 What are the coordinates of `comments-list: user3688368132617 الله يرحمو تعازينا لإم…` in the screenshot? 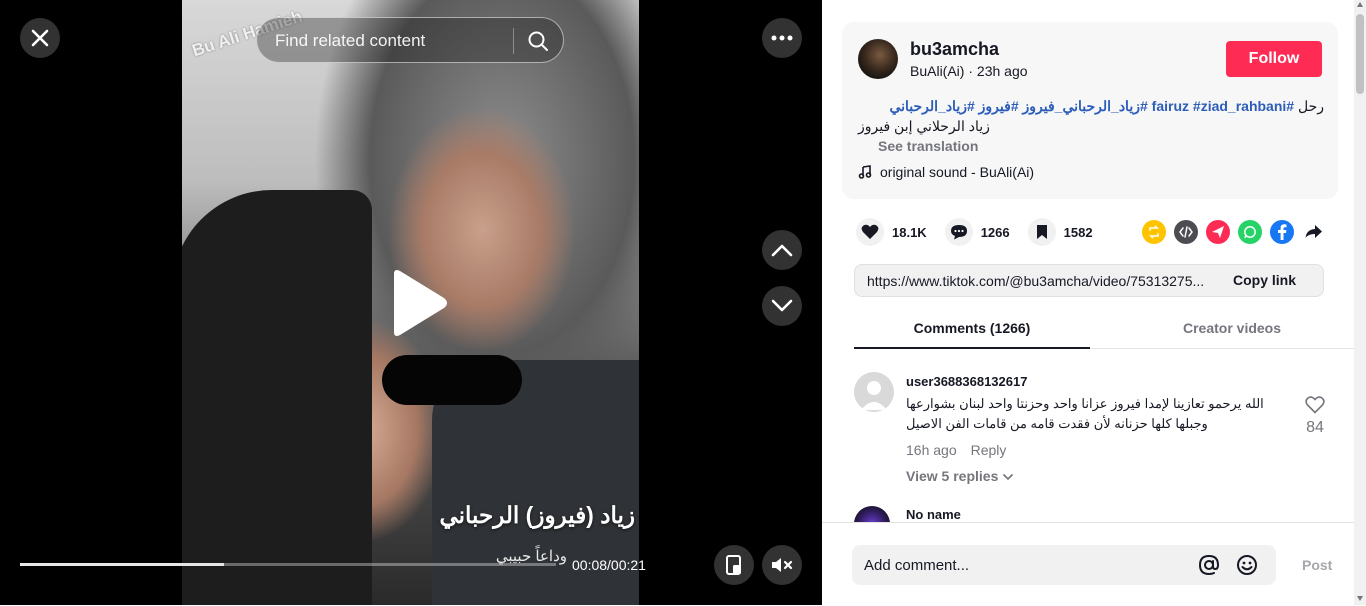 It's located at (1094, 442).